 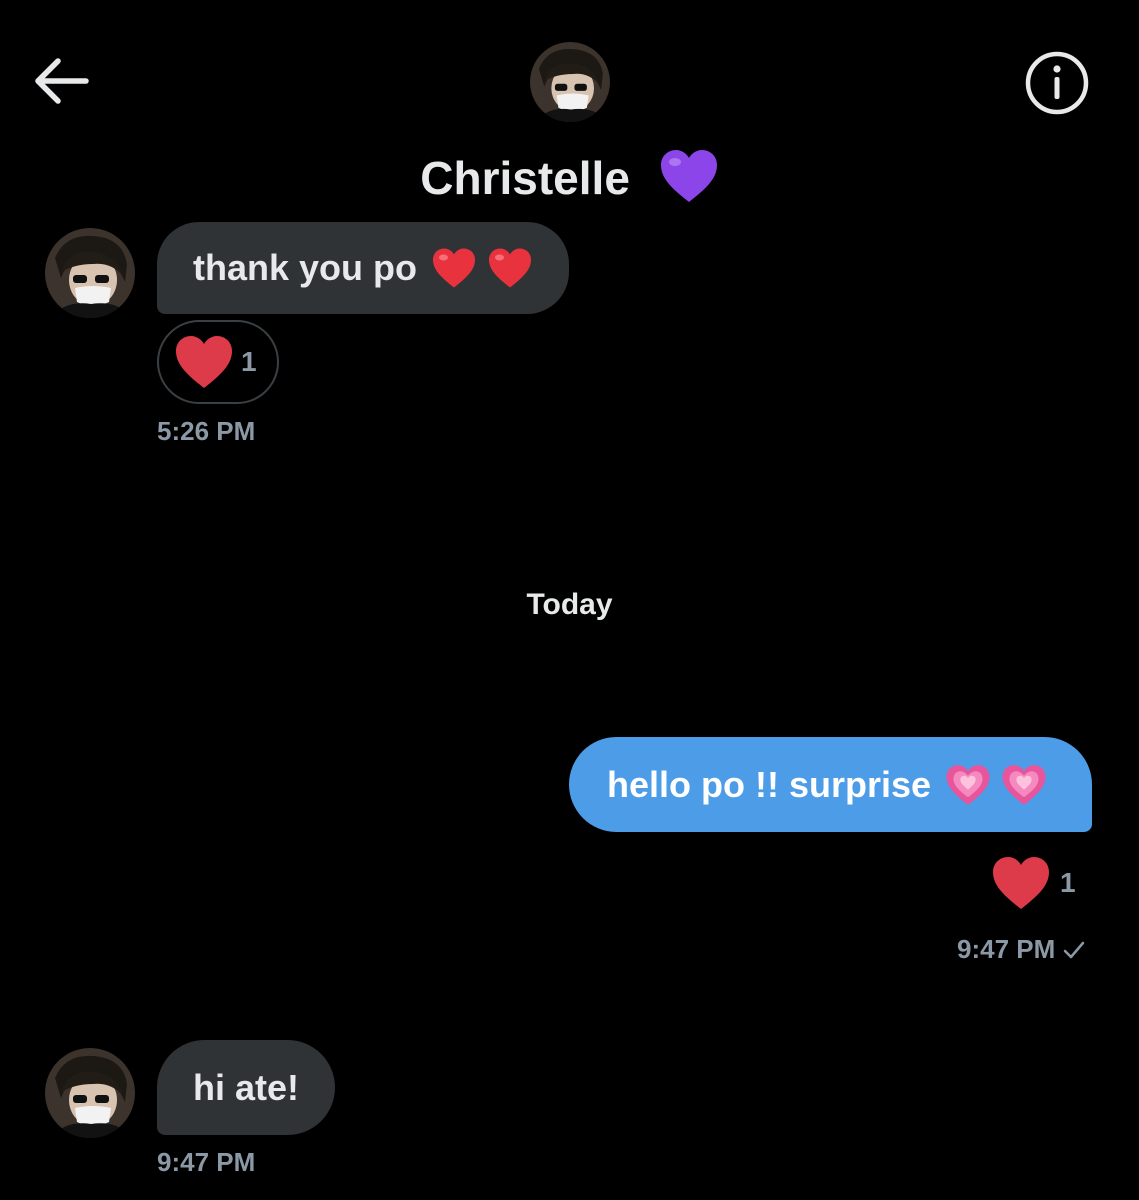 I want to click on reaction-pill: 1, so click(x=218, y=362).